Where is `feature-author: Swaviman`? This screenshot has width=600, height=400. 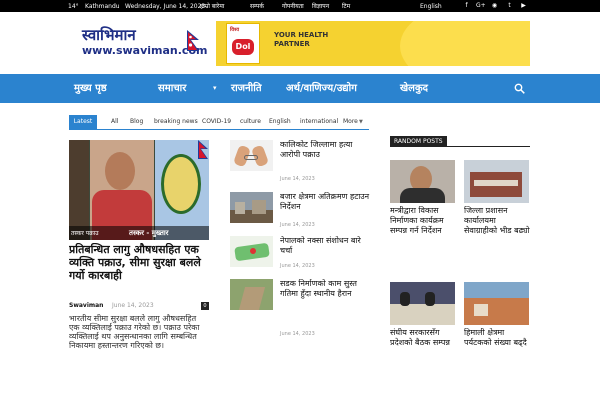
feature-author: Swaviman is located at coordinates (86, 305).